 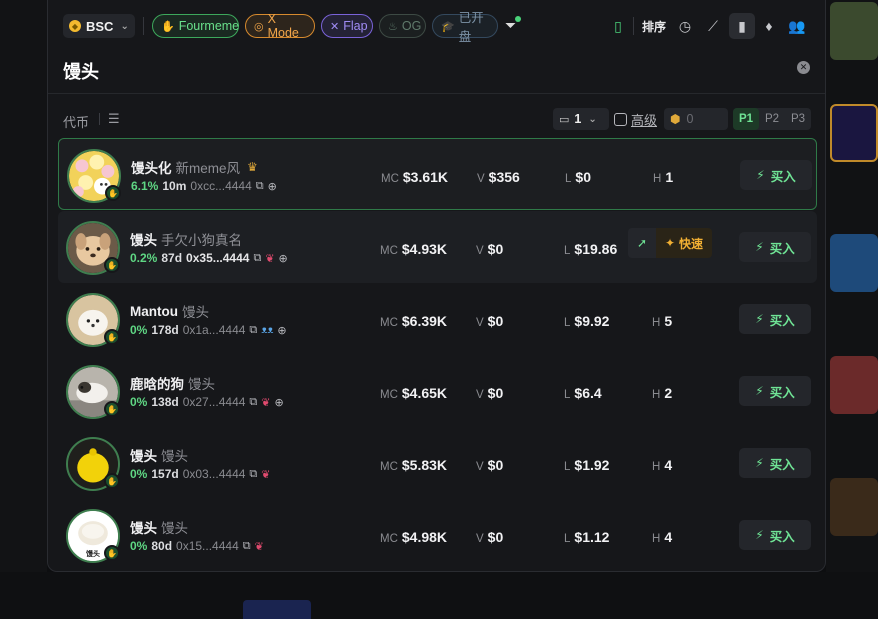 What do you see at coordinates (112, 265) in the screenshot?
I see `fourmeme-badge-icon: ✋` at bounding box center [112, 265].